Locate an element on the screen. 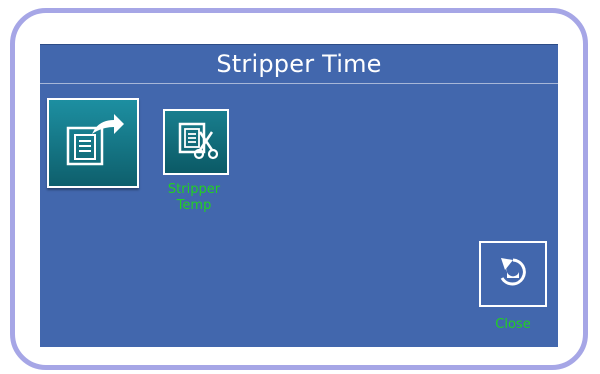 The image size is (600, 374). document-scissors-icon is located at coordinates (196, 142).